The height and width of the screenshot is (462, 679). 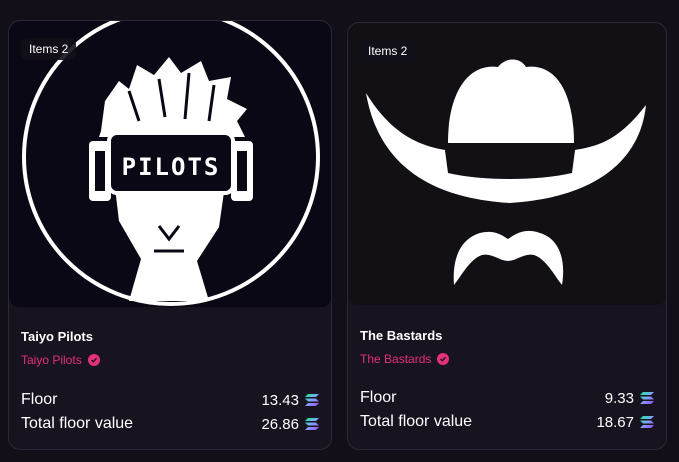 I want to click on creator-link: Taiyo Pilots, so click(x=60, y=360).